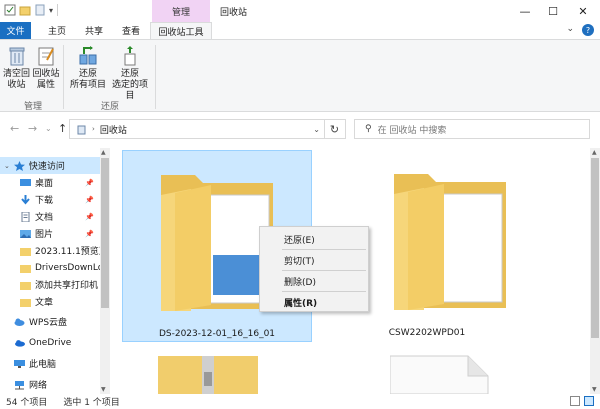 The width and height of the screenshot is (600, 409). What do you see at coordinates (10, 10) in the screenshot?
I see `properties-icon` at bounding box center [10, 10].